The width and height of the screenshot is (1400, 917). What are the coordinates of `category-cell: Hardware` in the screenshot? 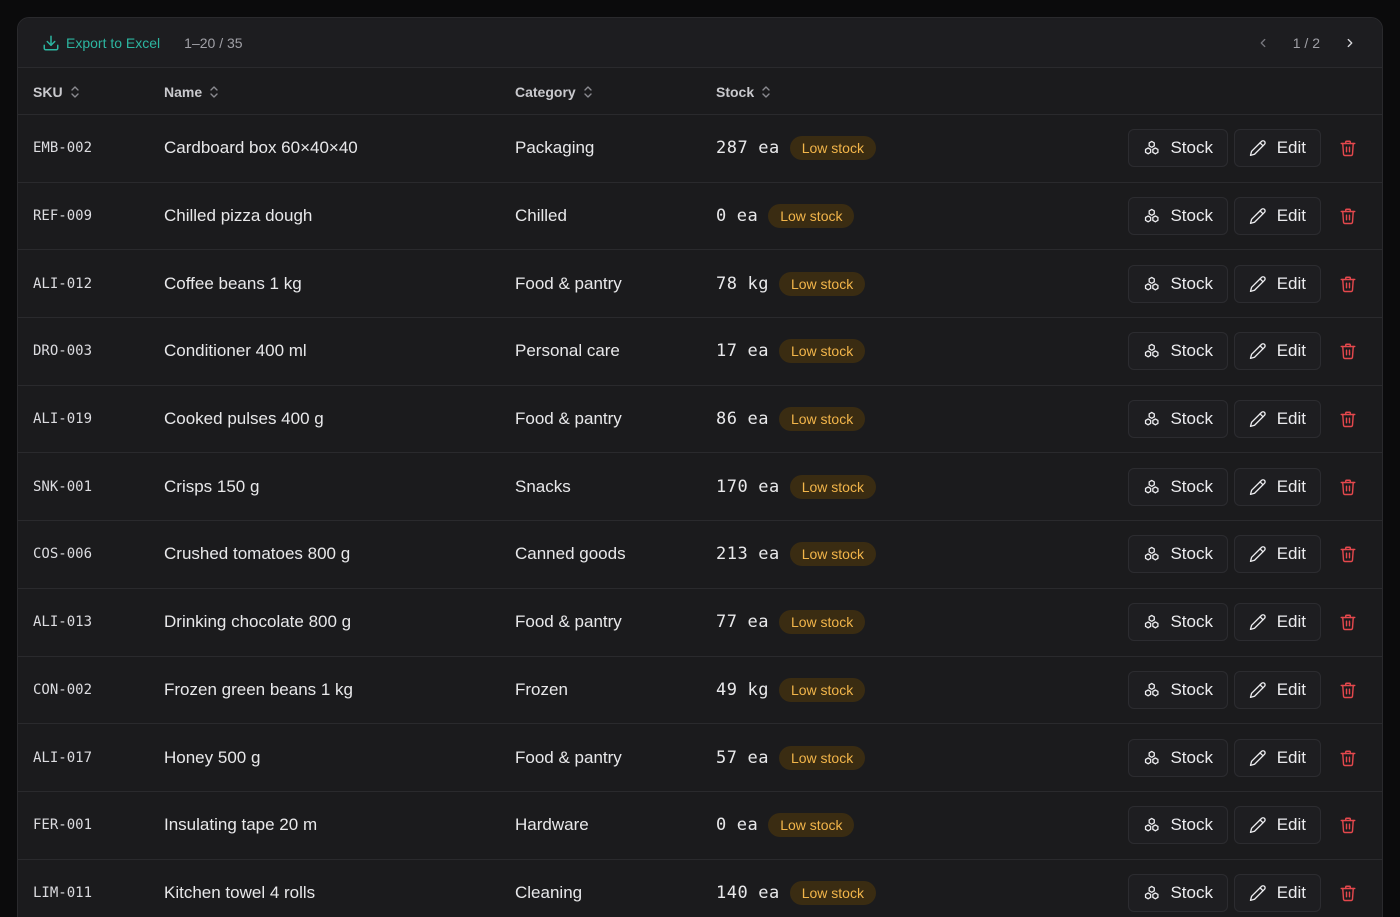 It's located at (552, 825).